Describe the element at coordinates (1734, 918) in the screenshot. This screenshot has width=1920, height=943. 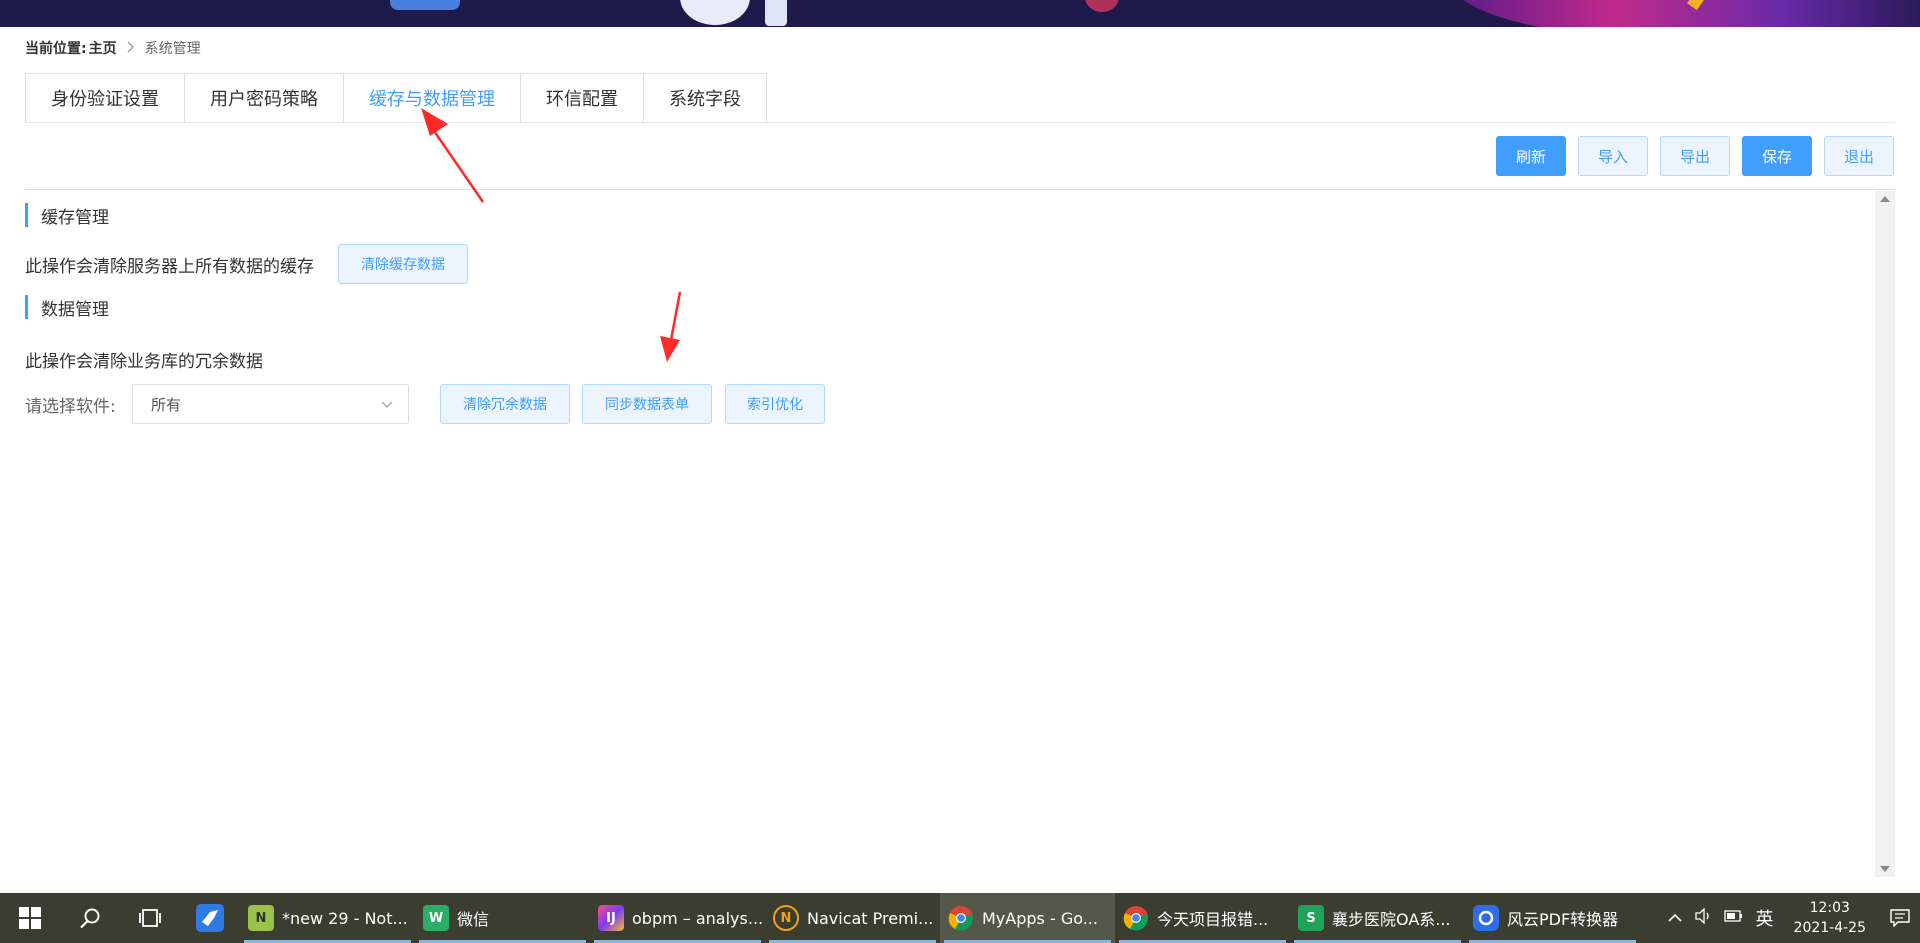
I see `battery-icon` at that location.